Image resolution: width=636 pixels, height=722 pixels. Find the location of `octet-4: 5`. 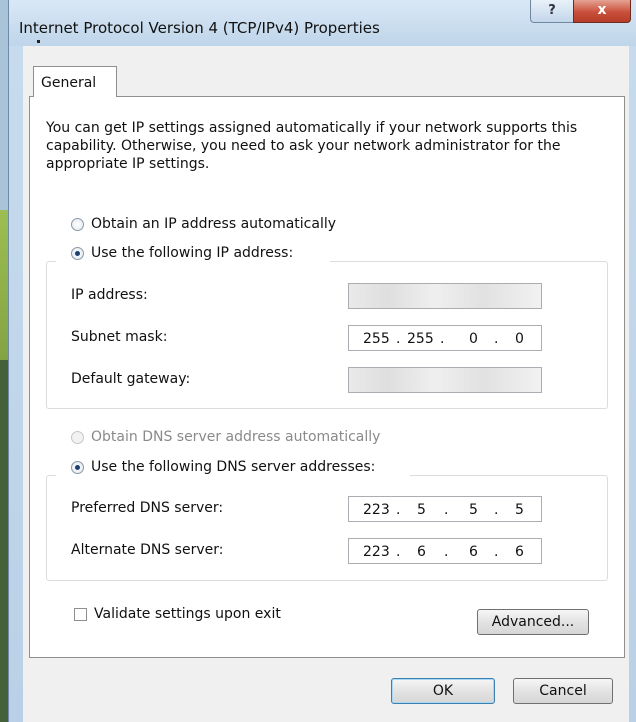

octet-4: 5 is located at coordinates (519, 510).